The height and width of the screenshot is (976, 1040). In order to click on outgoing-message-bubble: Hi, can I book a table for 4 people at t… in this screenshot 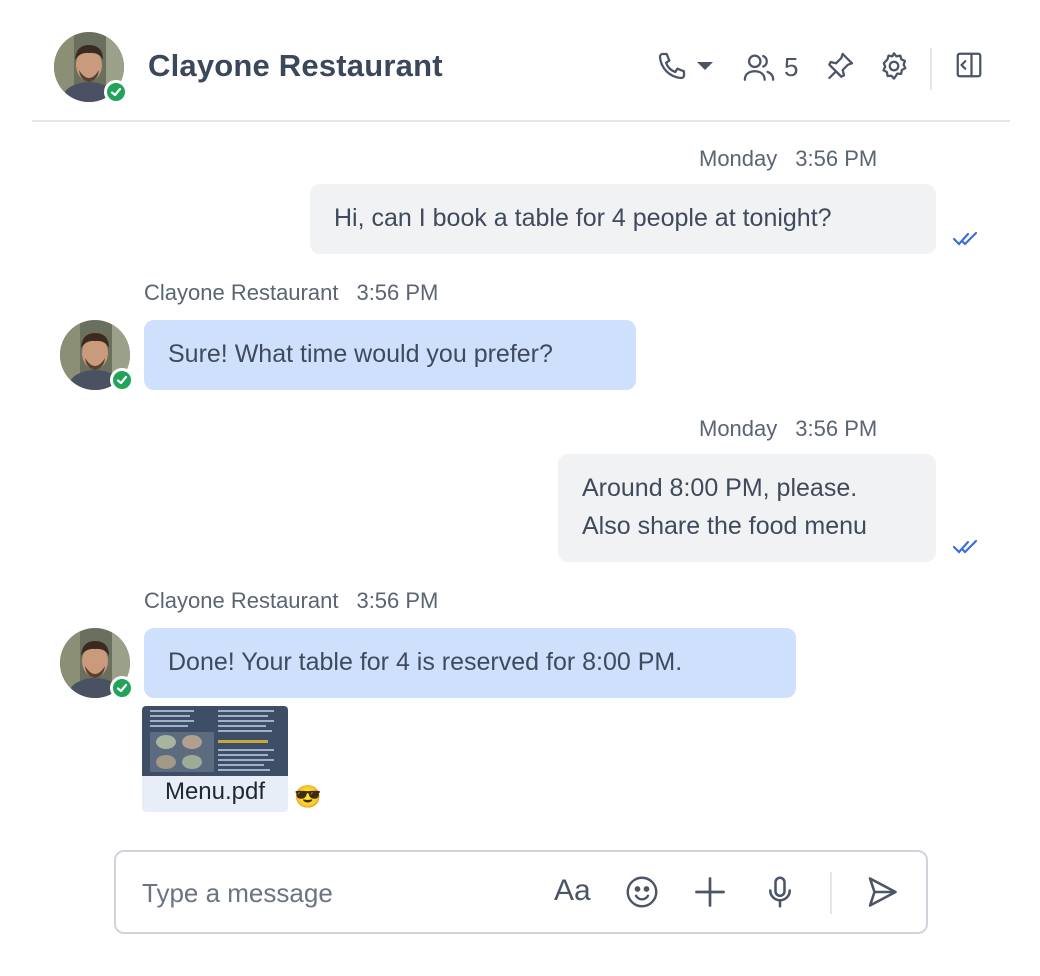, I will do `click(623, 219)`.